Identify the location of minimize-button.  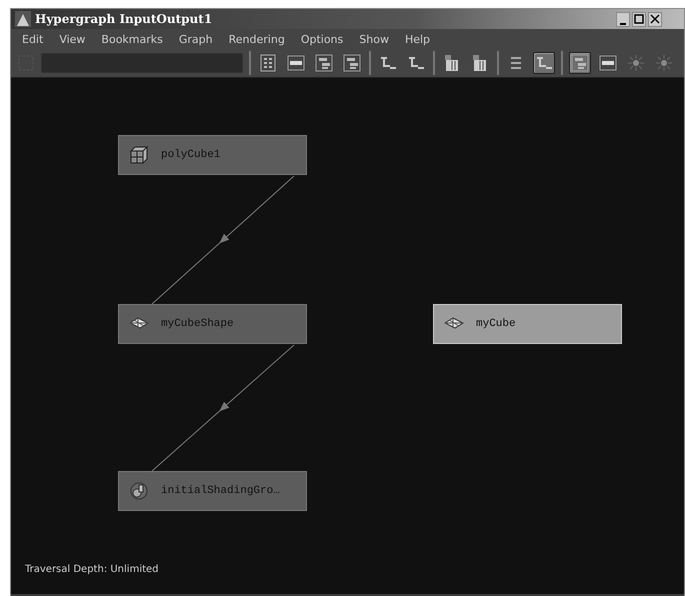
(623, 19).